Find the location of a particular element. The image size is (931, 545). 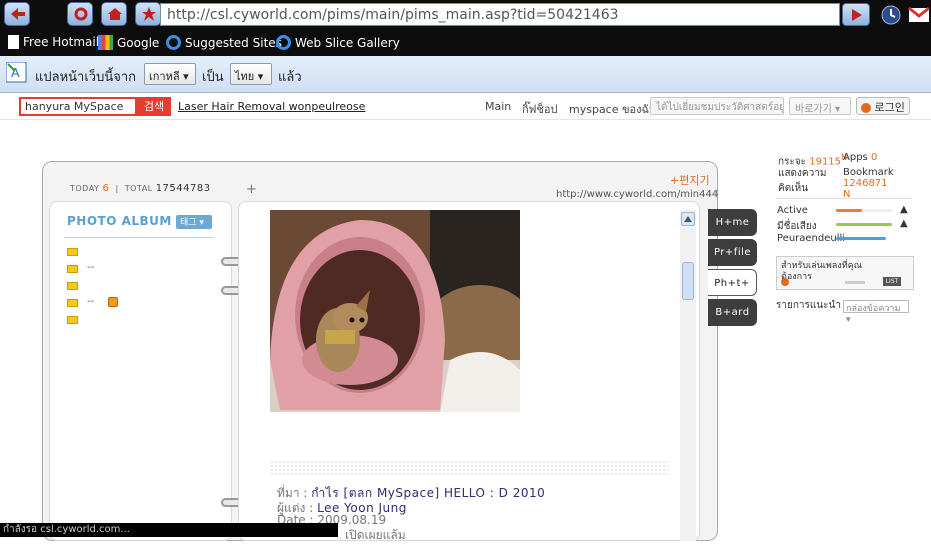

volume-slider is located at coordinates (855, 282).